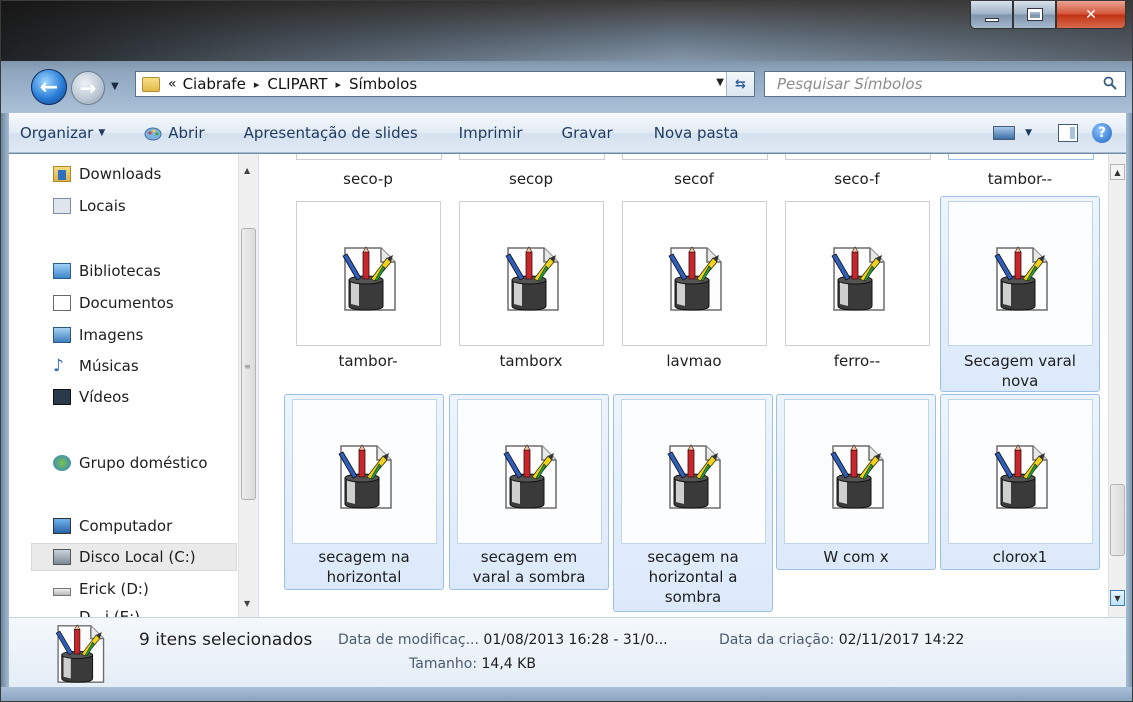 The image size is (1133, 702). What do you see at coordinates (368, 361) in the screenshot?
I see `file-name: tambor-` at bounding box center [368, 361].